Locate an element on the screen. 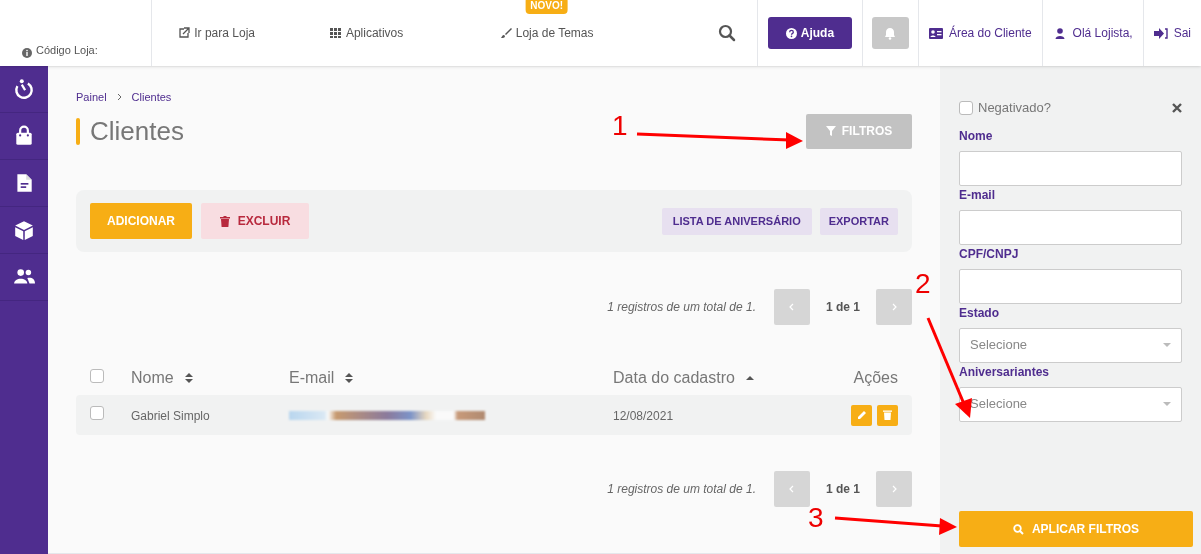 The height and width of the screenshot is (554, 1201). nav-link: Ir para Loja is located at coordinates (216, 33).